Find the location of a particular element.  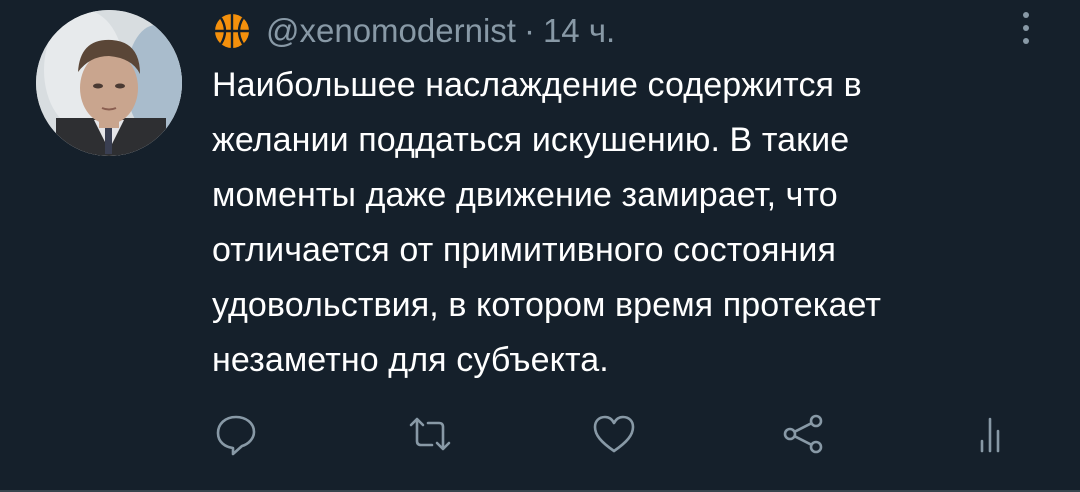

reply-icon is located at coordinates (236, 435).